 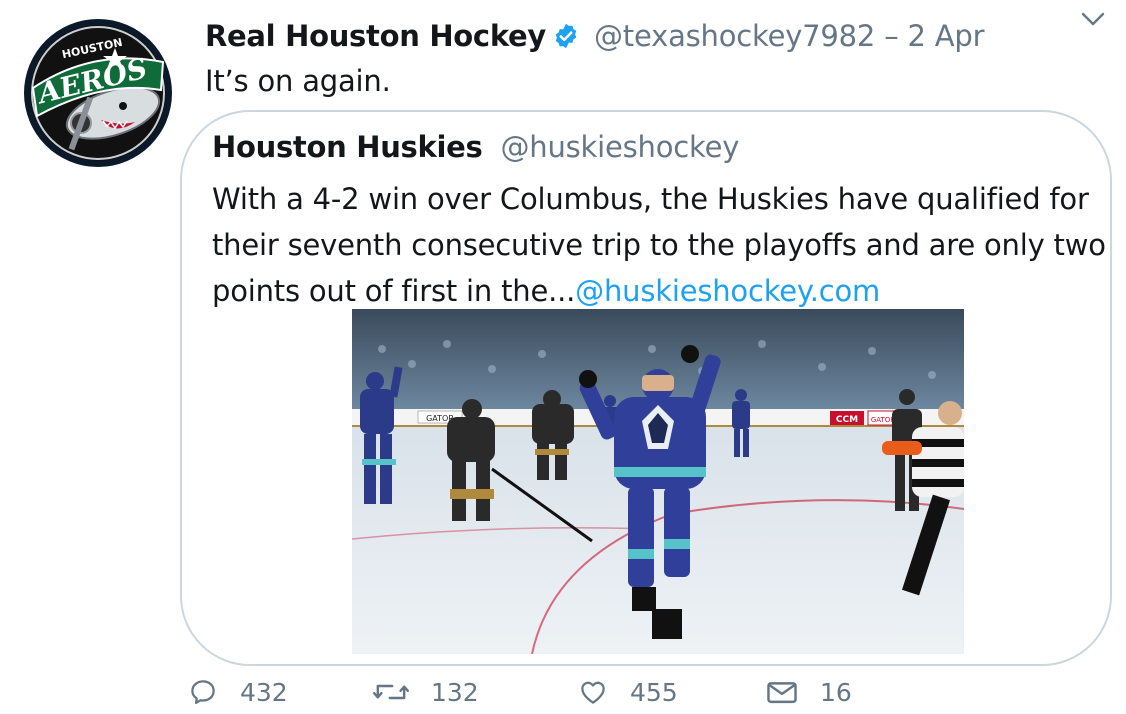 What do you see at coordinates (620, 147) in the screenshot?
I see `quoted-handle: @huskieshockey` at bounding box center [620, 147].